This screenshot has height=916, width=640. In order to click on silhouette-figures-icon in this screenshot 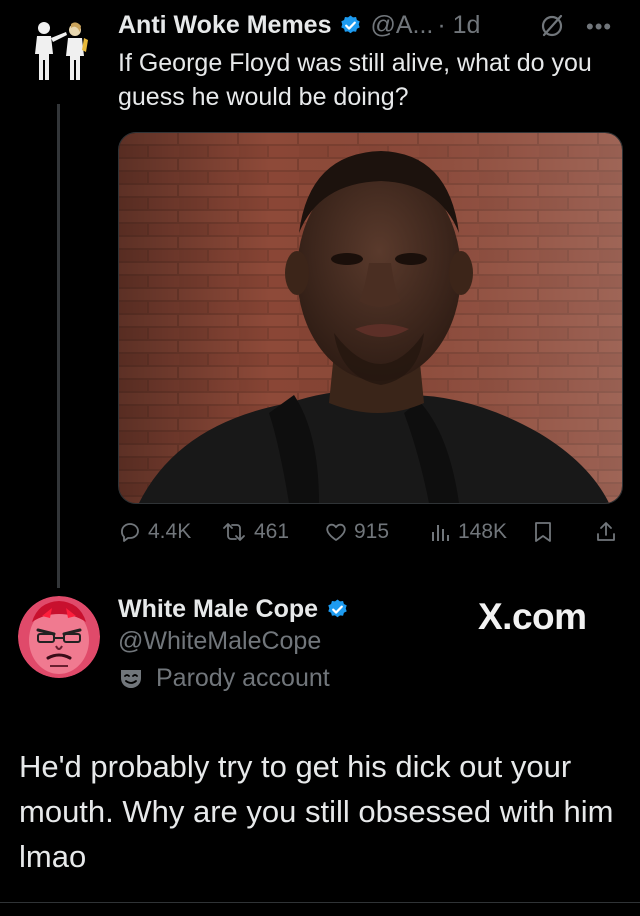, I will do `click(59, 49)`.